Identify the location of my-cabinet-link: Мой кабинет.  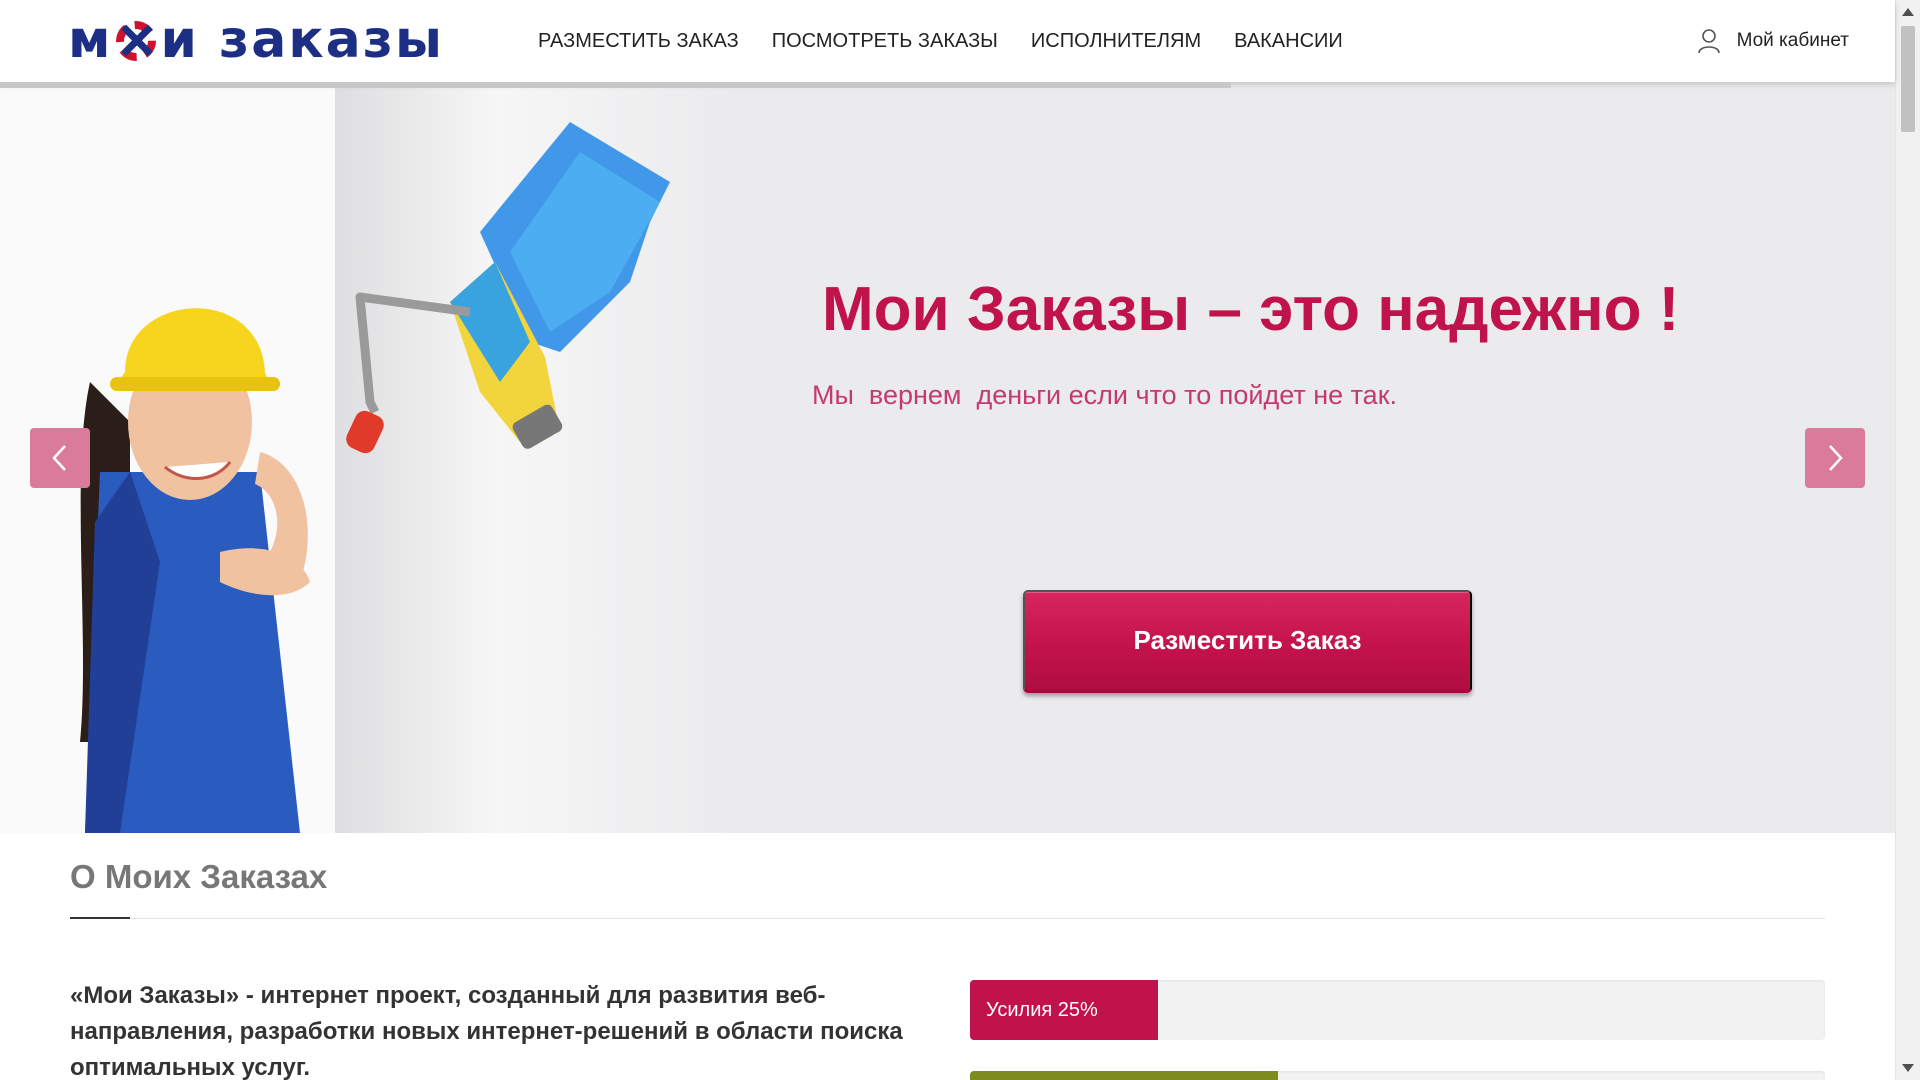
(1773, 41).